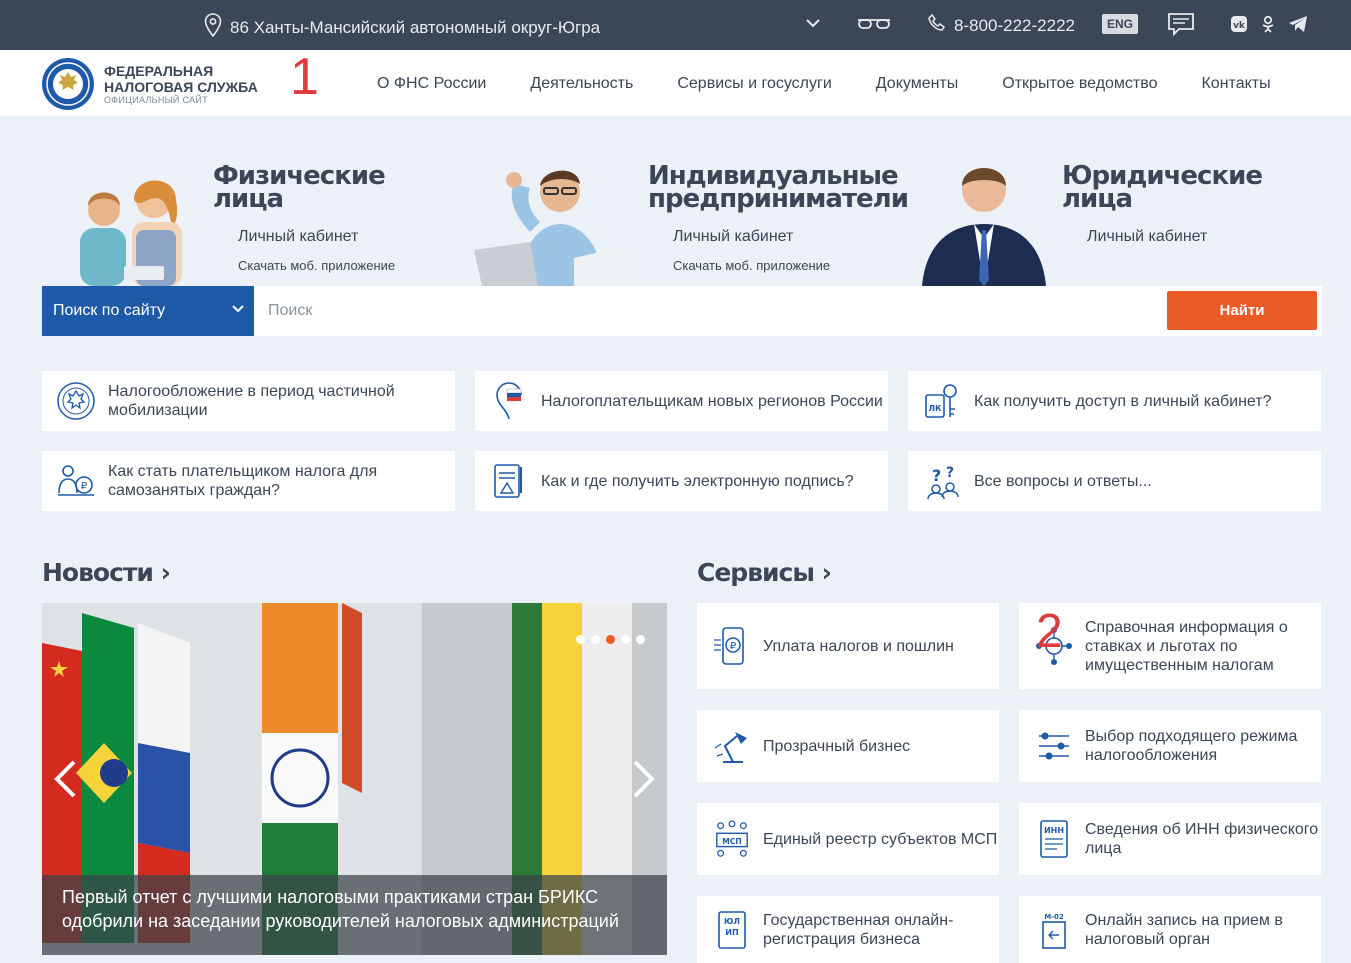 The image size is (1351, 963). I want to click on svg-text: ИНН, so click(1054, 830).